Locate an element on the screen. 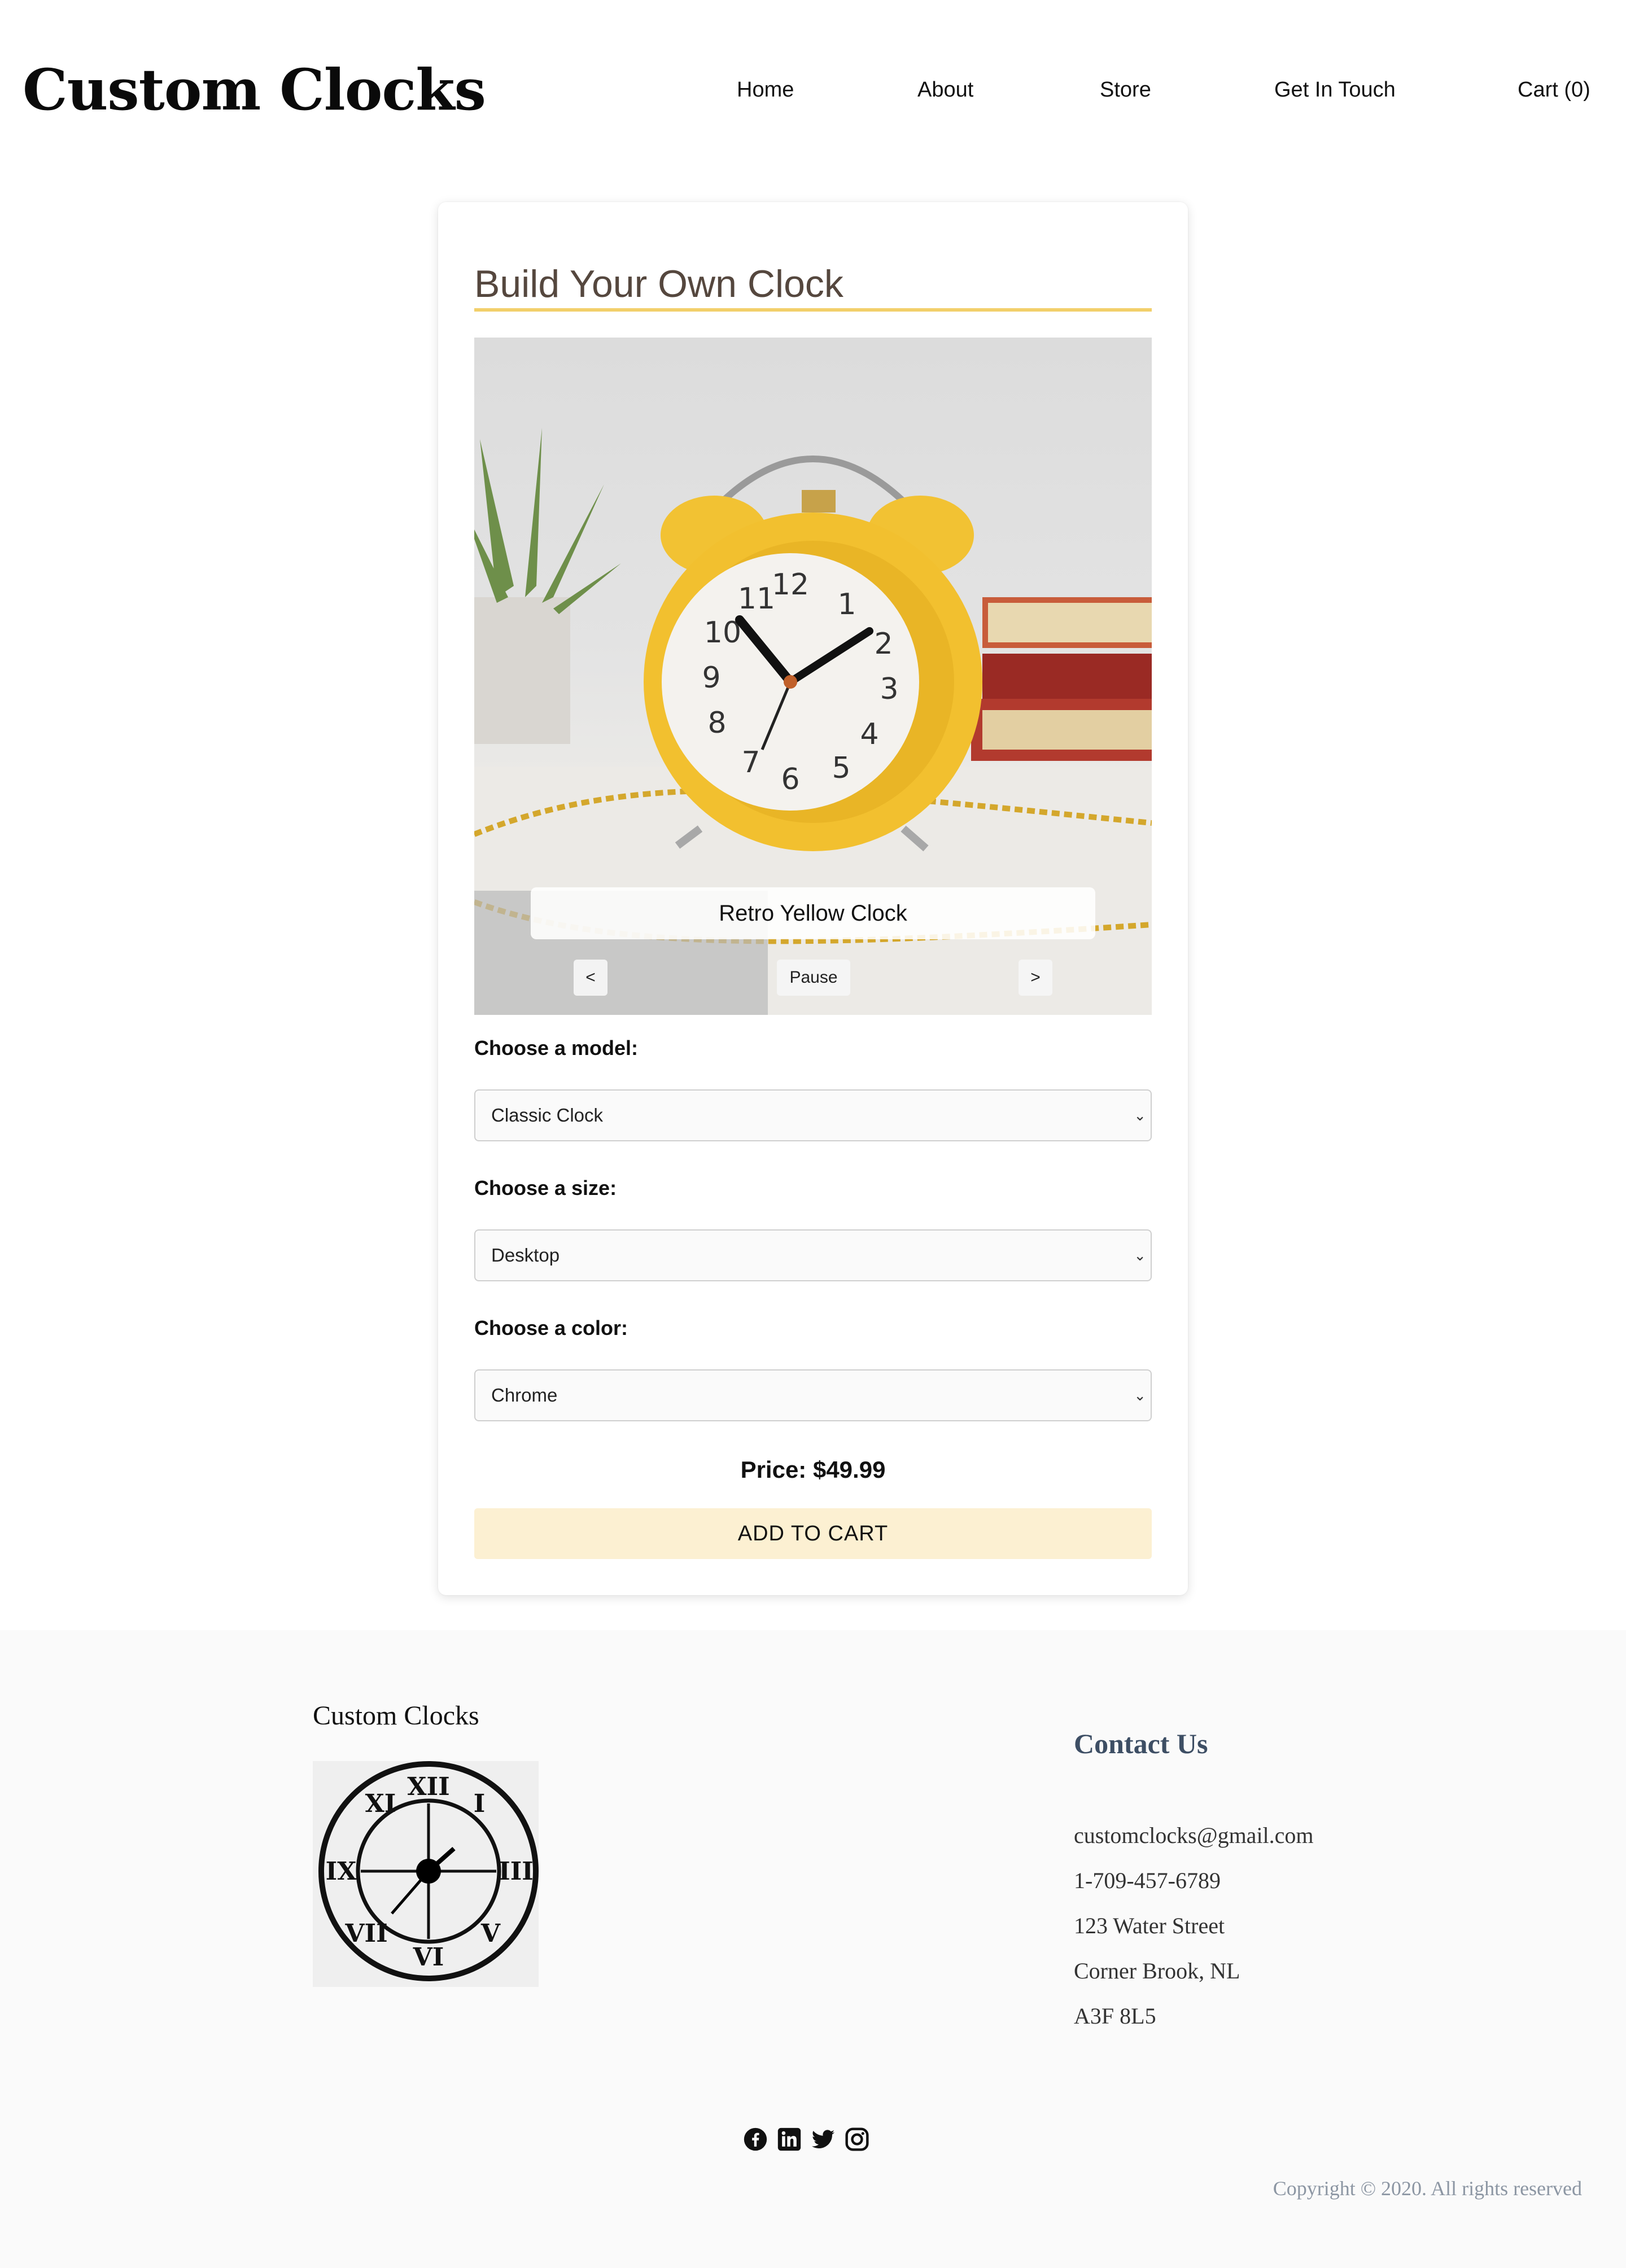 The image size is (1626, 2268). svg-text: 3 is located at coordinates (889, 689).